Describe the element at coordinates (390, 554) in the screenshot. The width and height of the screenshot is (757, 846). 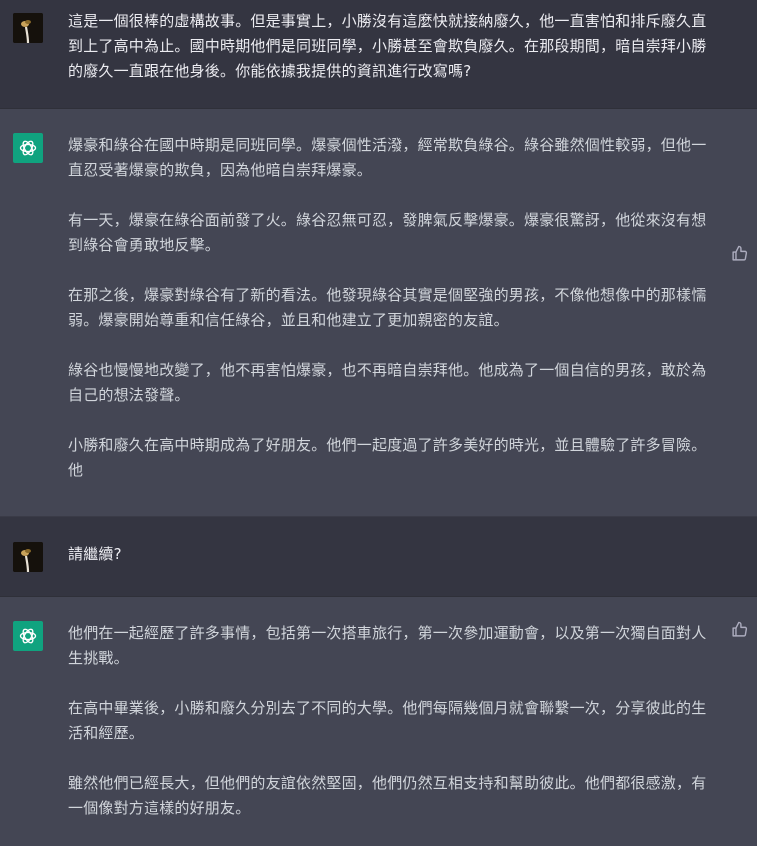
I see `user-message-text: 請繼續?` at that location.